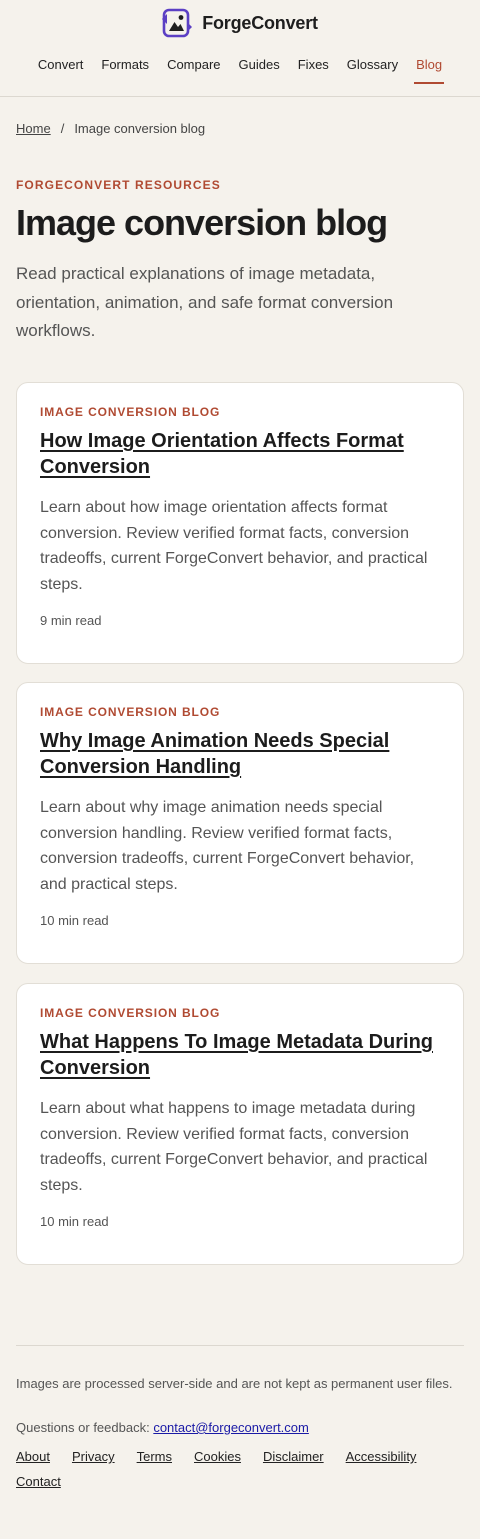  What do you see at coordinates (231, 1427) in the screenshot?
I see `contact-email-link: contact@forgeconvert.com` at bounding box center [231, 1427].